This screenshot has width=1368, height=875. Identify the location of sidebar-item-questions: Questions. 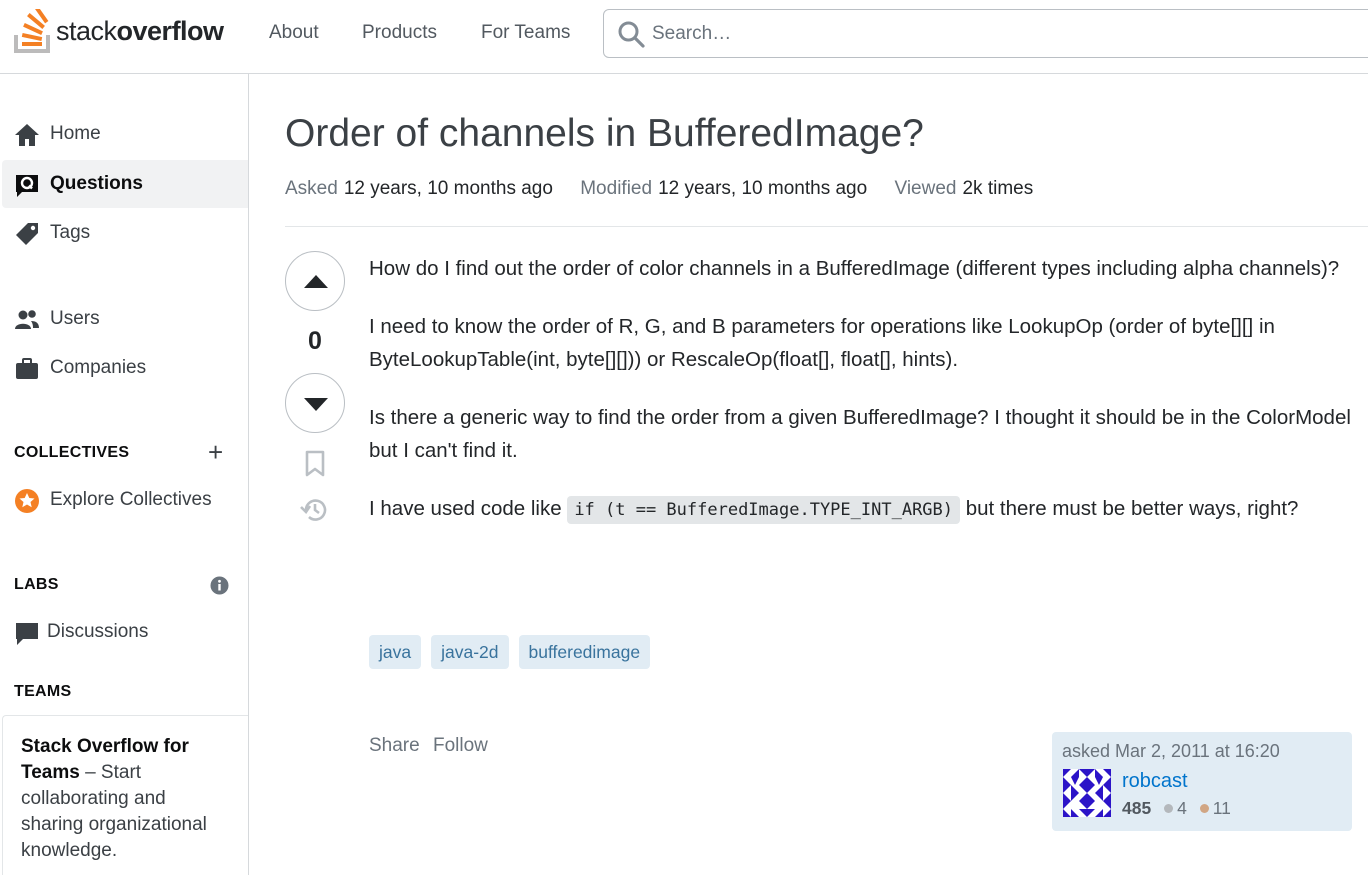
(125, 184).